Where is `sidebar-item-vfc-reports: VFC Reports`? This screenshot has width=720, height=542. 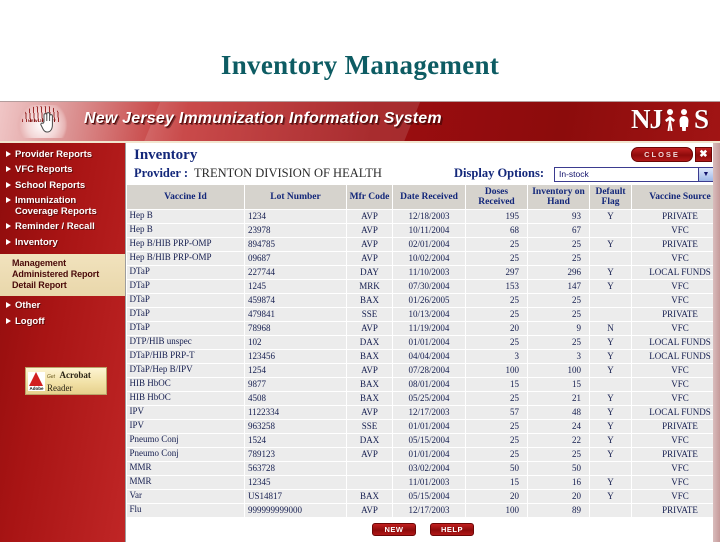 sidebar-item-vfc-reports: VFC Reports is located at coordinates (62, 171).